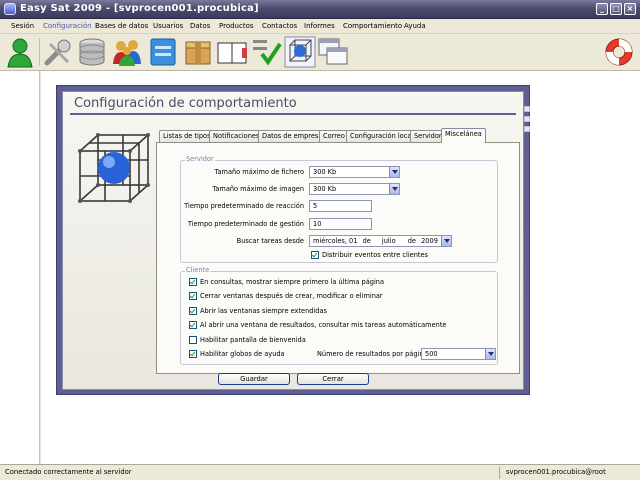 This screenshot has width=640, height=480. What do you see at coordinates (198, 270) in the screenshot?
I see `cliente-legend: Cliente` at bounding box center [198, 270].